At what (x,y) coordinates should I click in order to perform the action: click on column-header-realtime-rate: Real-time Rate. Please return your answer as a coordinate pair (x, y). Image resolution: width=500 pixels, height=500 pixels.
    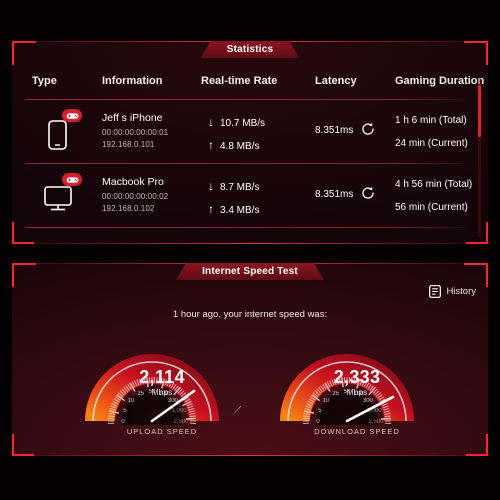
    Looking at the image, I should click on (239, 81).